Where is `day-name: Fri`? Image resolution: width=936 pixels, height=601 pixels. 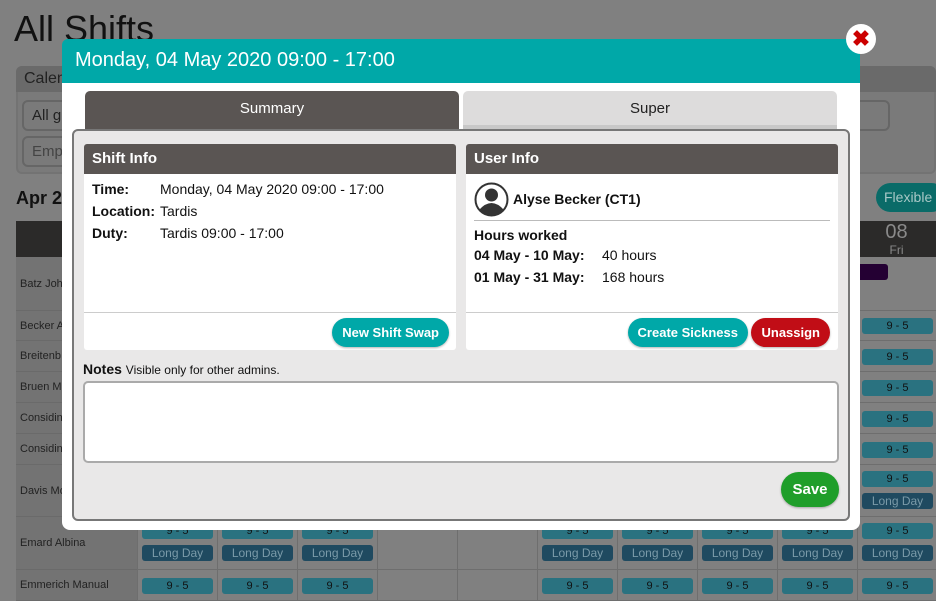
day-name: Fri is located at coordinates (896, 250).